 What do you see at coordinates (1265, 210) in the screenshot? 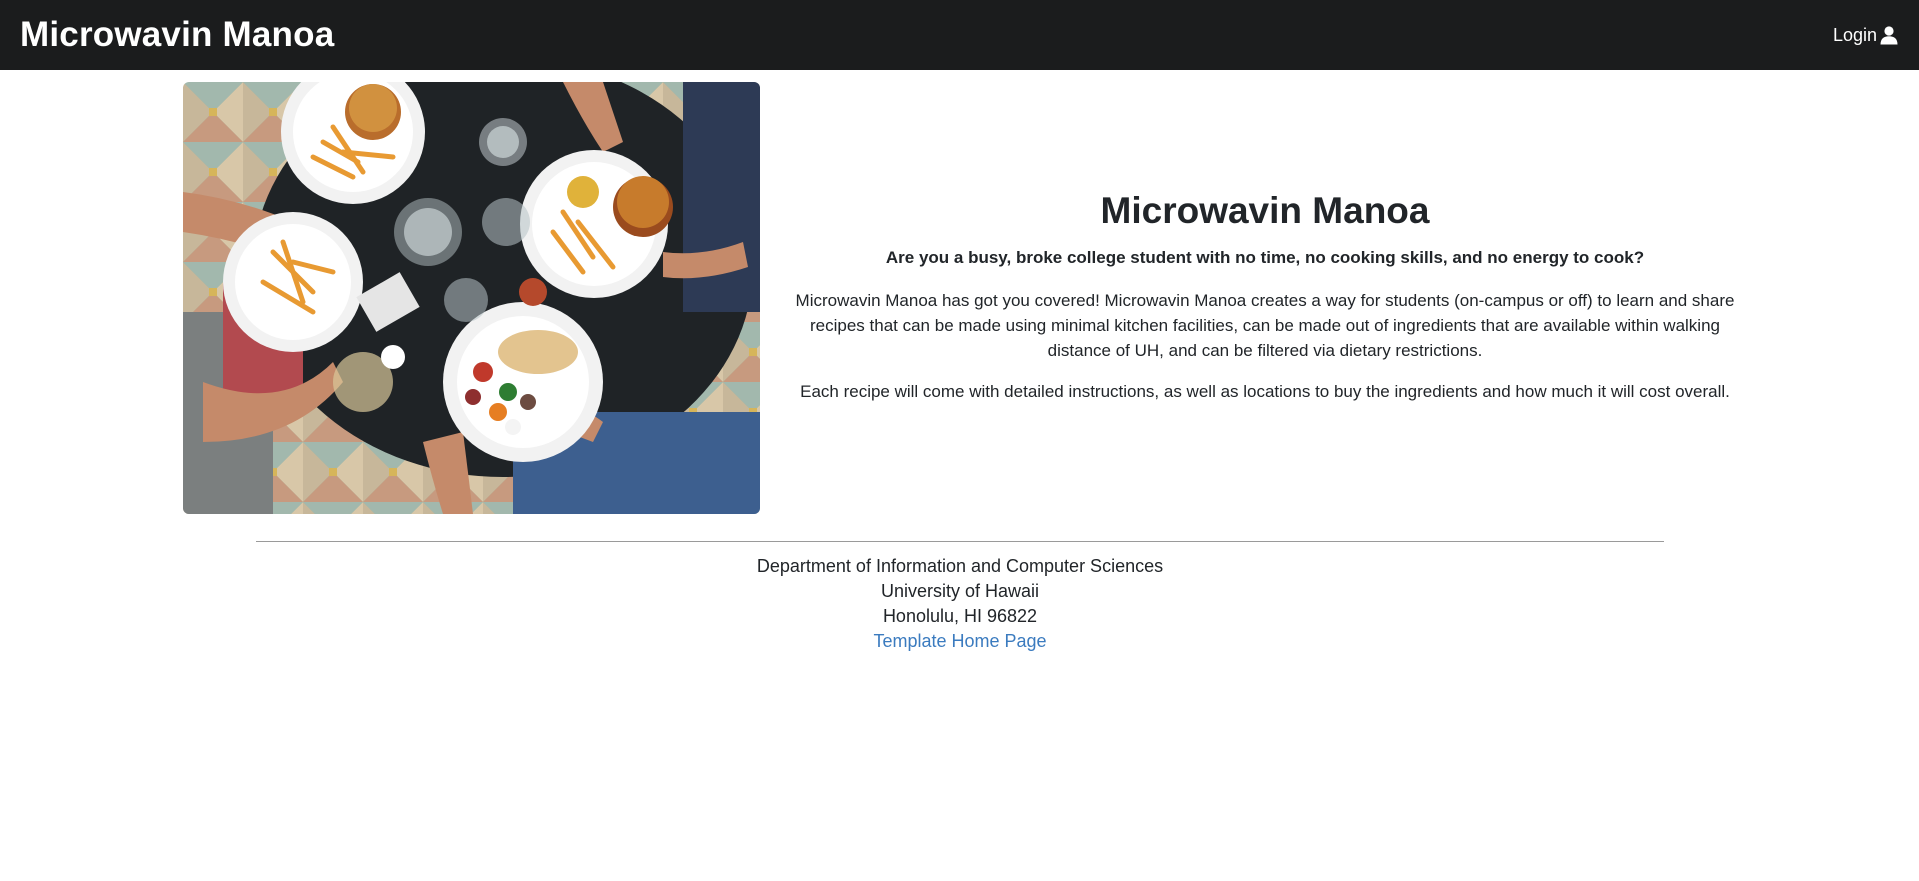
I see `hero-title: Microwavin Manoa` at bounding box center [1265, 210].